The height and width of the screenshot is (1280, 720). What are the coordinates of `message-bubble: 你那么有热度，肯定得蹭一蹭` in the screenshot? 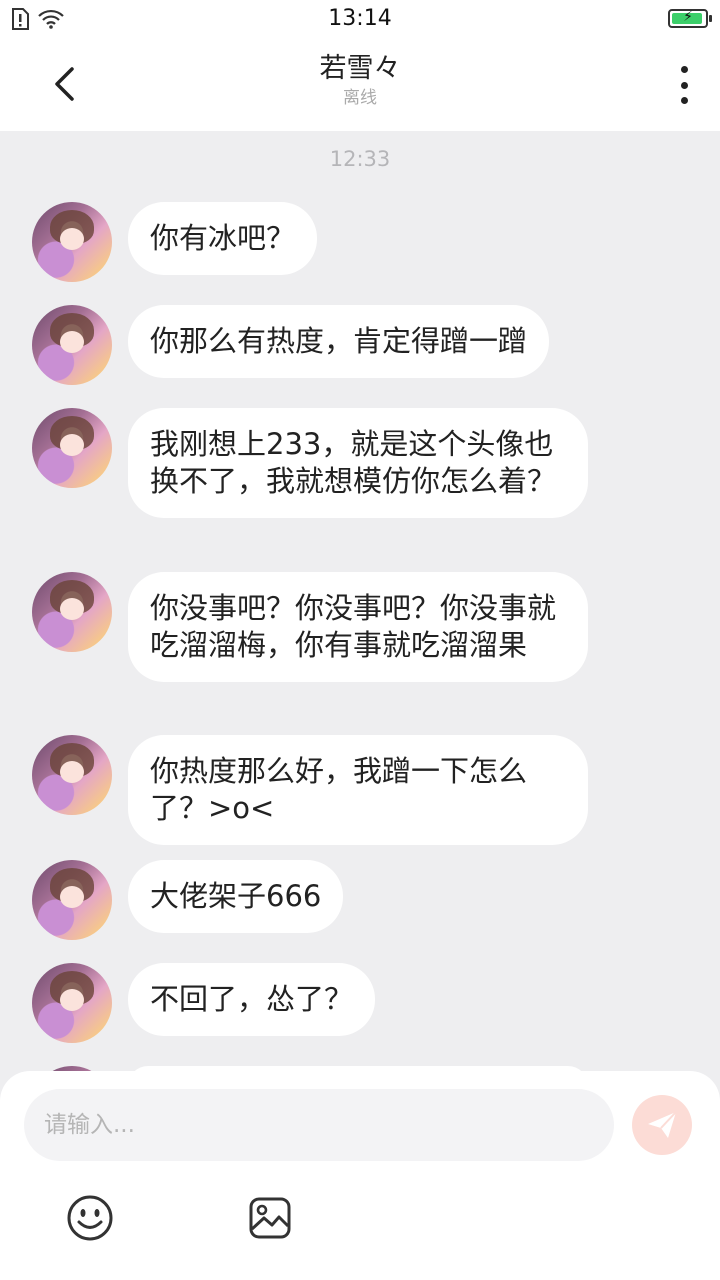 It's located at (339, 341).